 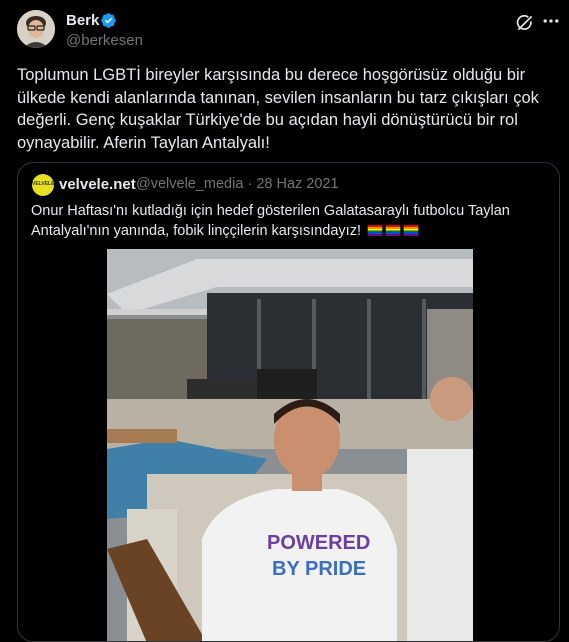 What do you see at coordinates (189, 184) in the screenshot?
I see `quoted-author-handle: @velvele_media` at bounding box center [189, 184].